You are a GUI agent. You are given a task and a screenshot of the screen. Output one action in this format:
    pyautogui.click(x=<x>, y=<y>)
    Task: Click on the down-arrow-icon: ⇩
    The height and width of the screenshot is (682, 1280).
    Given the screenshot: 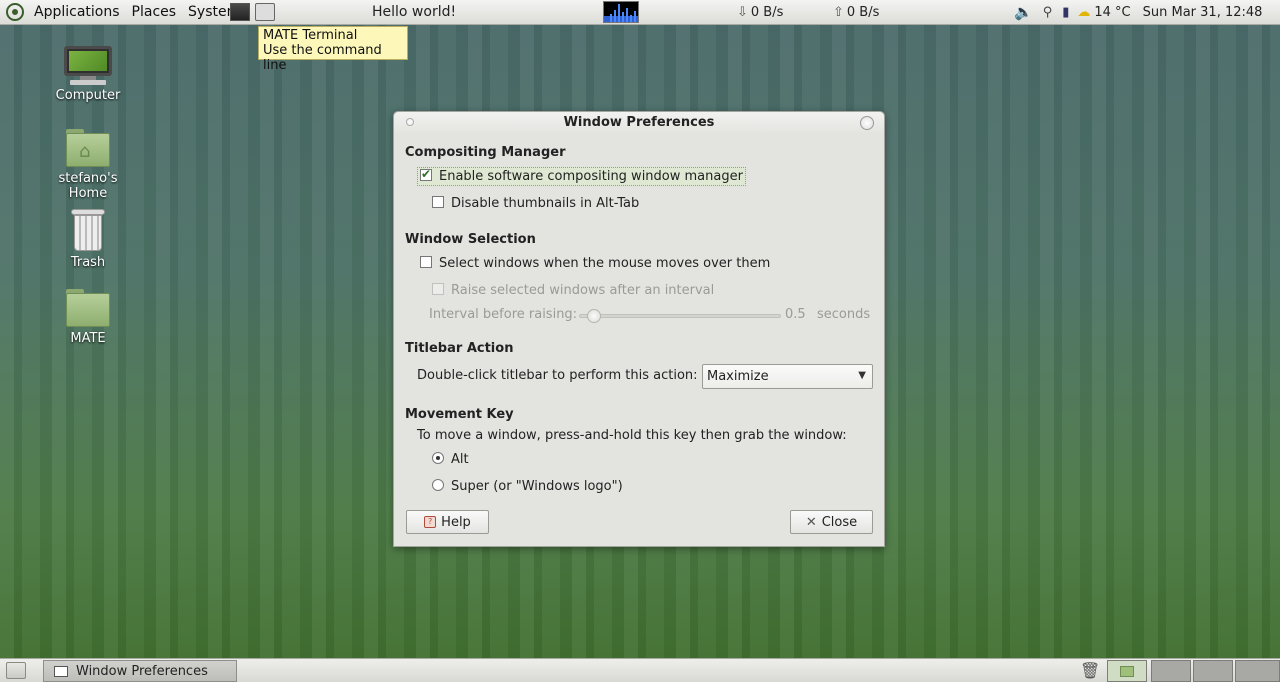 What is the action you would take?
    pyautogui.click(x=742, y=12)
    